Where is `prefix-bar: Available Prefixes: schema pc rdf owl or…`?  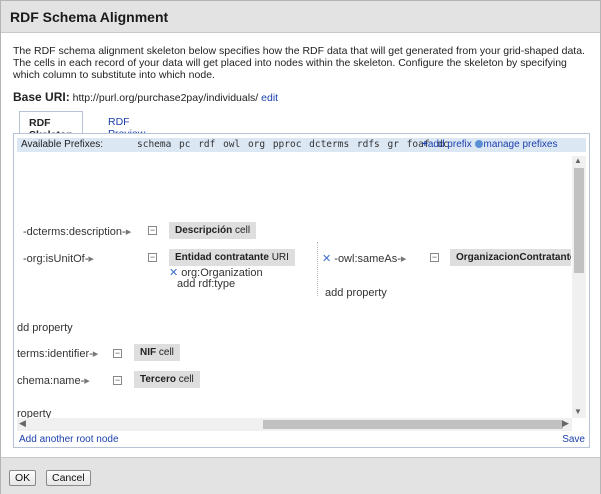 prefix-bar: Available Prefixes: schema pc rdf owl or… is located at coordinates (301, 145).